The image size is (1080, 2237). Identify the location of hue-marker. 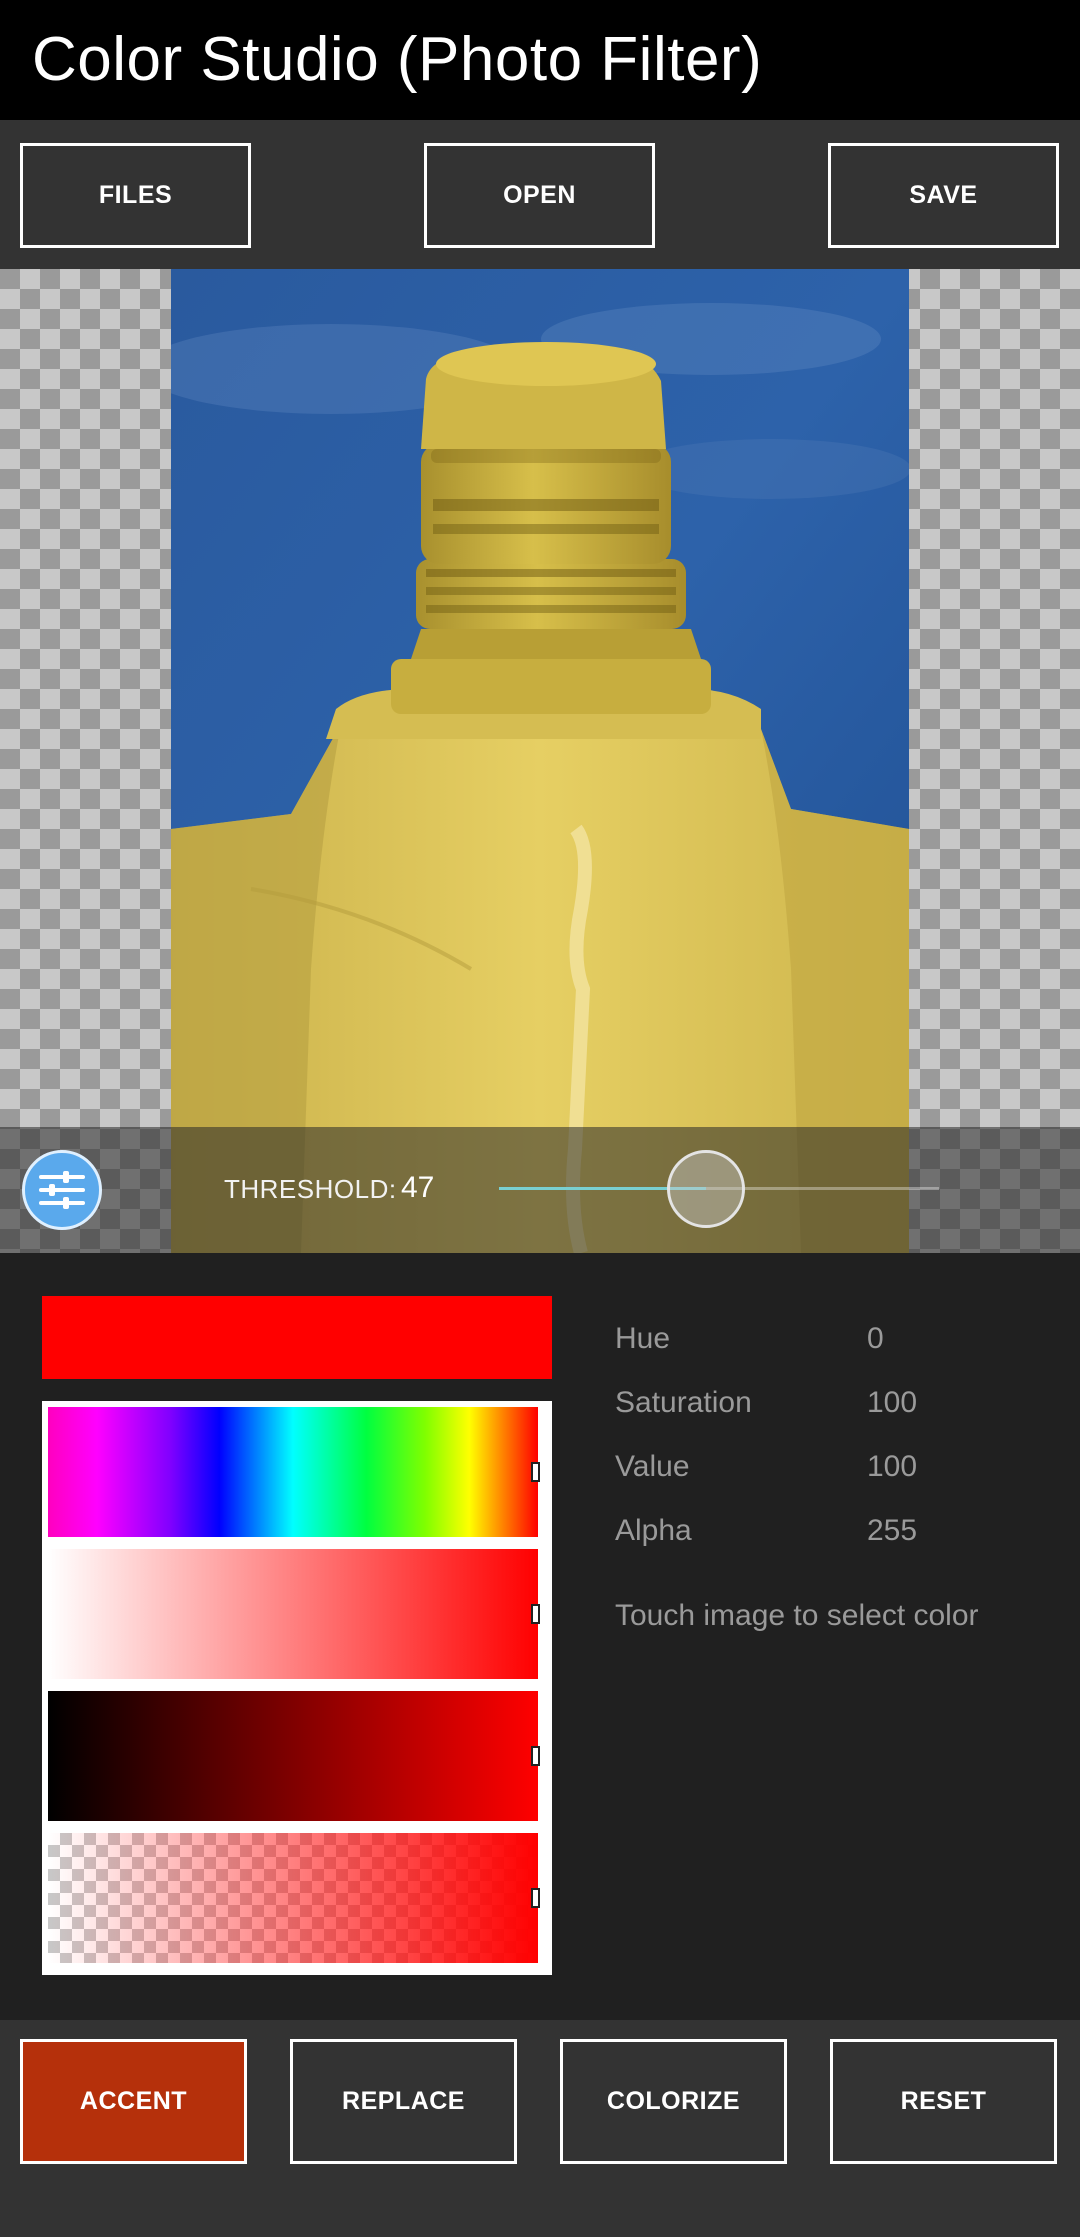
(535, 1472).